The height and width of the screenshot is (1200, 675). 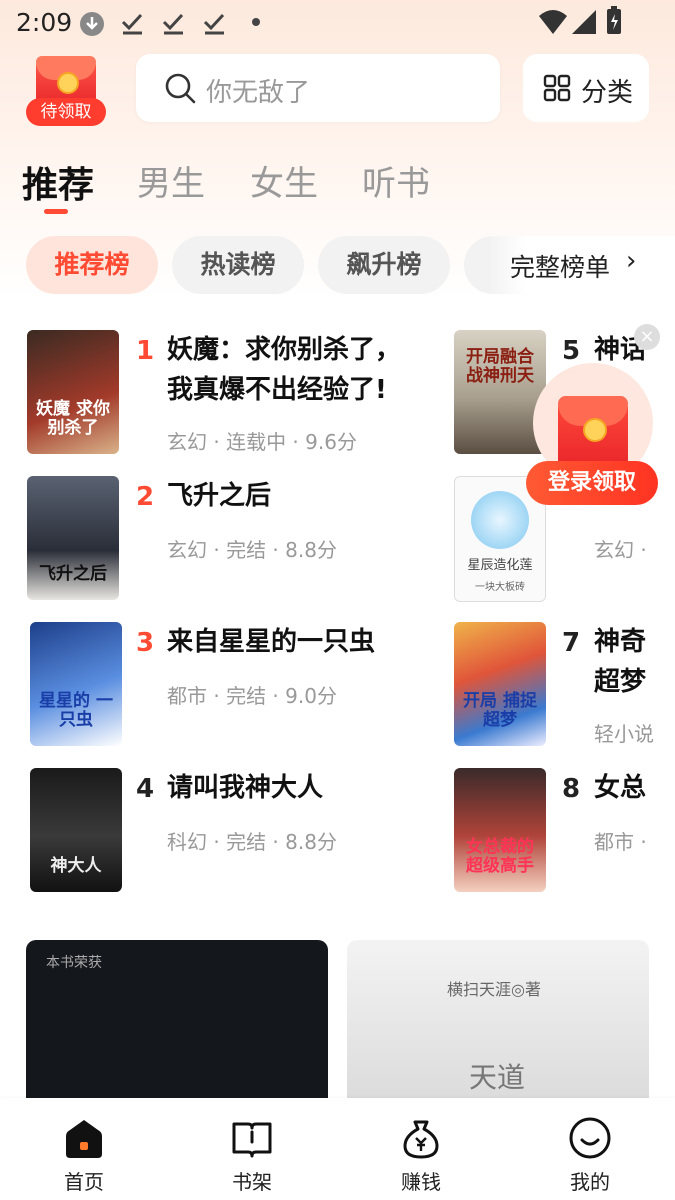 I want to click on nav-home-label: 首页, so click(x=84, y=1182).